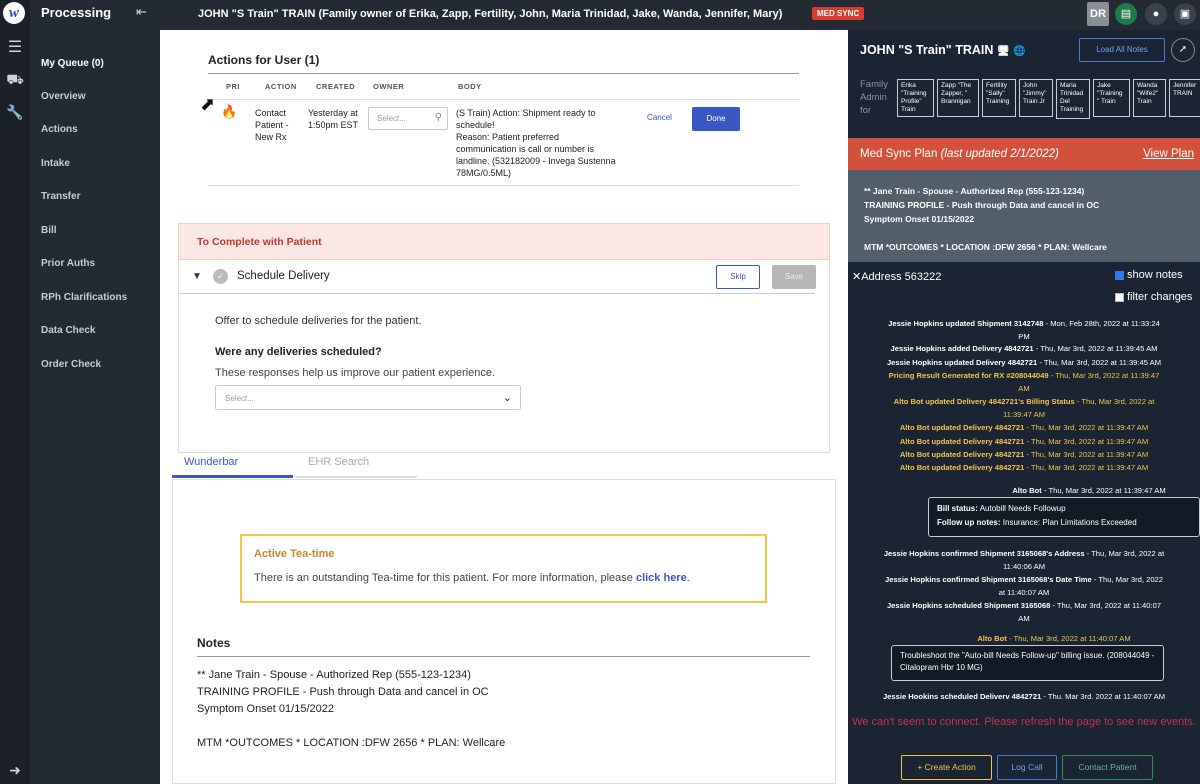  I want to click on menu-icon: ☰, so click(15, 47).